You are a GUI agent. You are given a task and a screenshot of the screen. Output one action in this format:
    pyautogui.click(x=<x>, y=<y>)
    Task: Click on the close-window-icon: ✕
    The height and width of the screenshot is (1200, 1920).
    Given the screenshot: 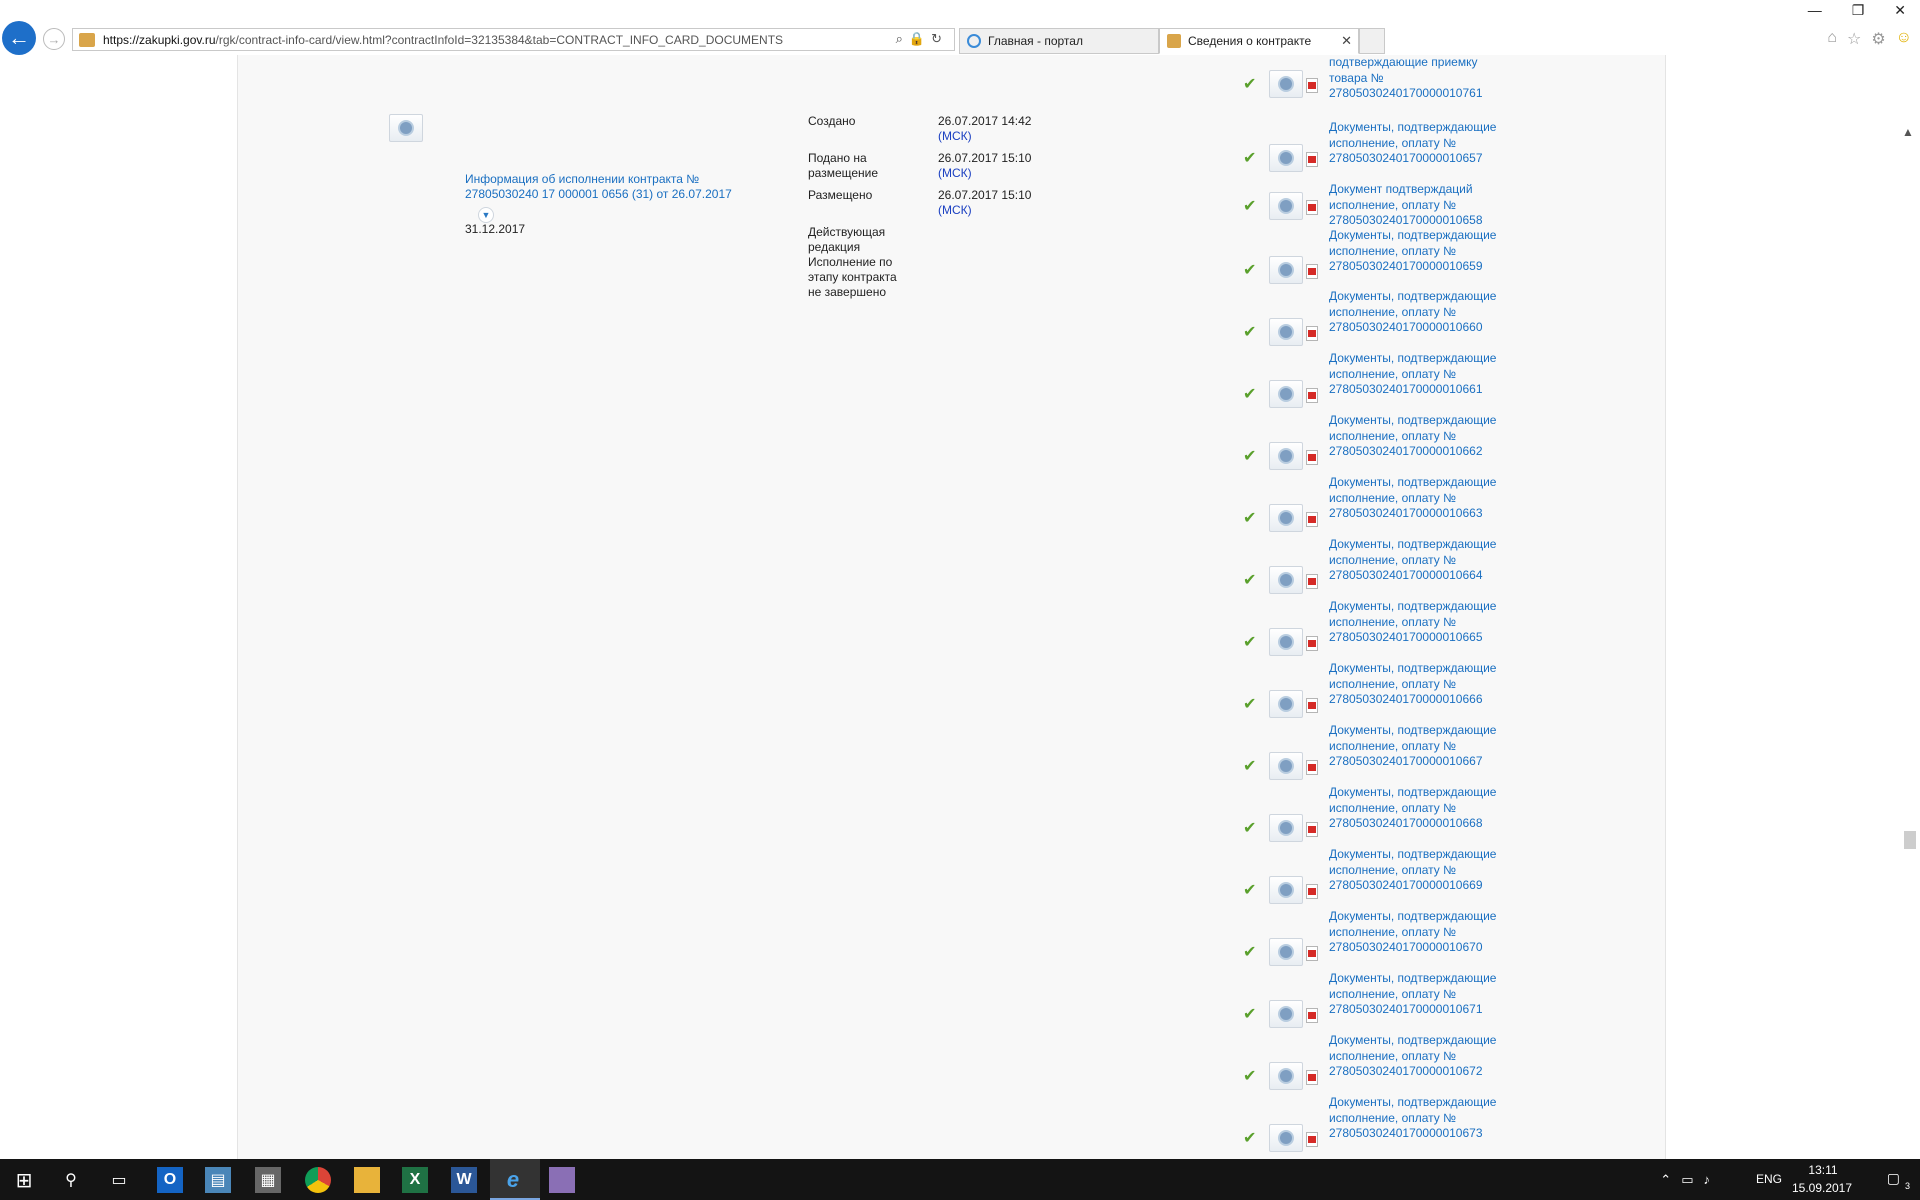 What is the action you would take?
    pyautogui.click(x=1900, y=10)
    